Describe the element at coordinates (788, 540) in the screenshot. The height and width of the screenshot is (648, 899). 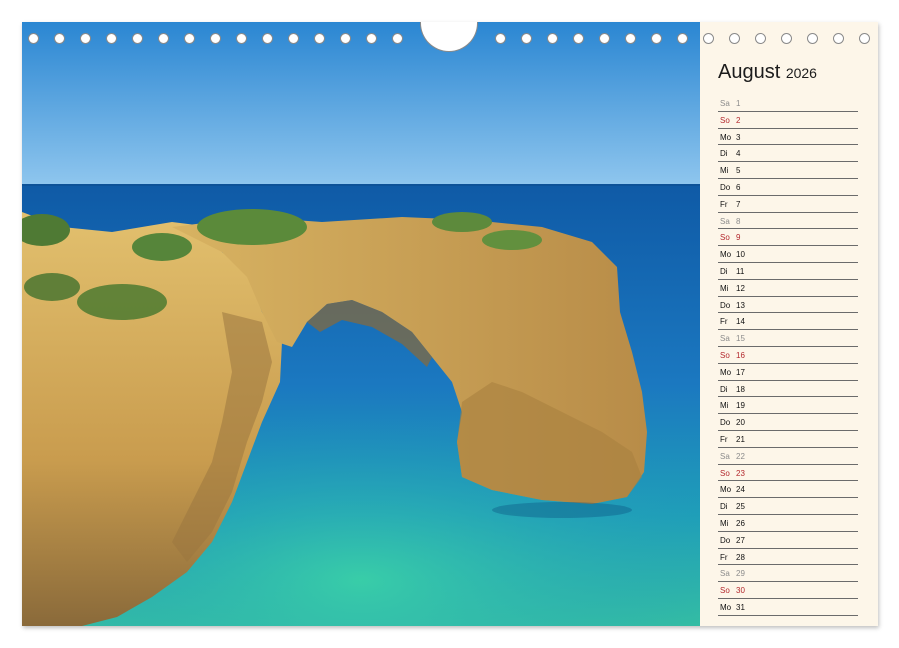
I see `day-row: Do 27` at that location.